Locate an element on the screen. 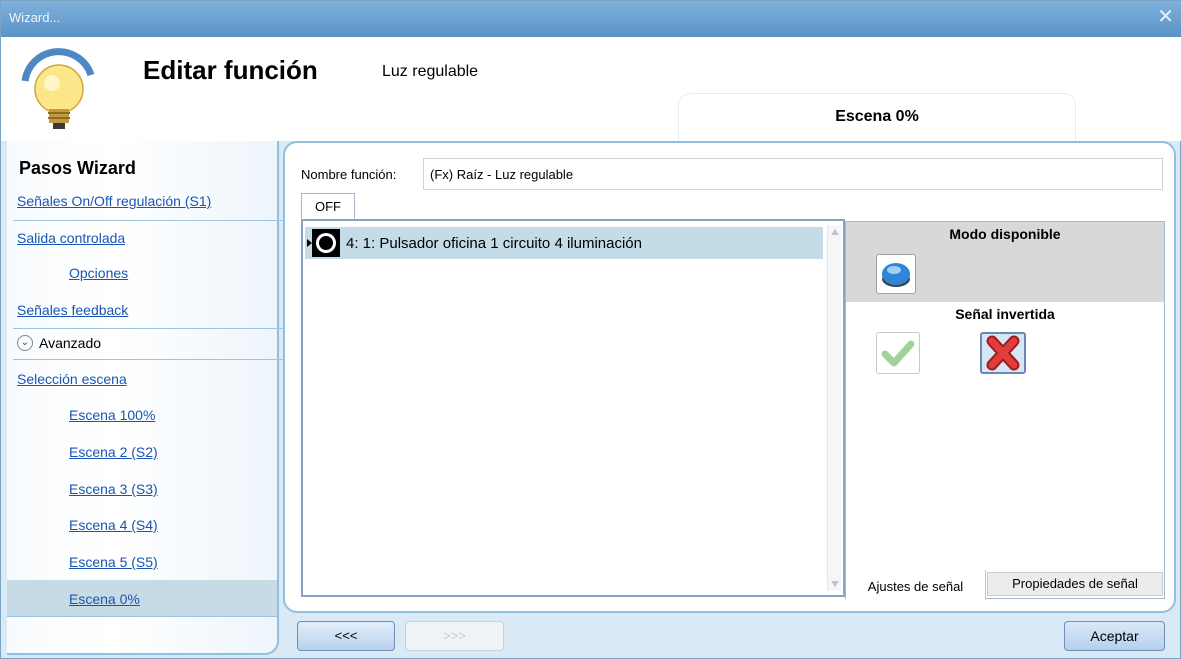 This screenshot has height=659, width=1181. sidebar-item-escena-5: Escena 5 (S5) is located at coordinates (113, 562).